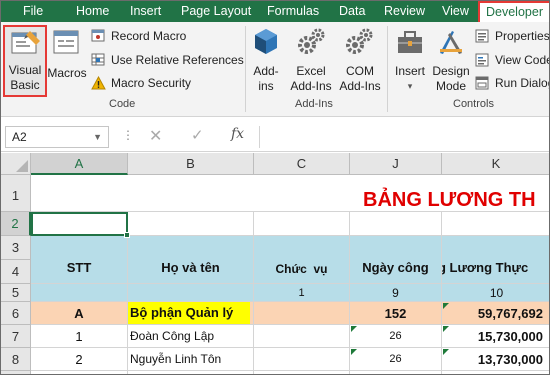 The width and height of the screenshot is (550, 375). What do you see at coordinates (522, 83) in the screenshot?
I see `run-dialog-label: Run Dialog` at bounding box center [522, 83].